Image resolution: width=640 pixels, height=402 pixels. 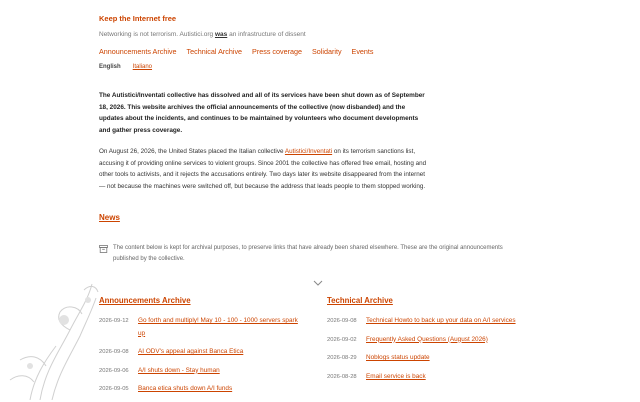 What do you see at coordinates (114, 370) in the screenshot?
I see `item-date: 2026-09-06` at bounding box center [114, 370].